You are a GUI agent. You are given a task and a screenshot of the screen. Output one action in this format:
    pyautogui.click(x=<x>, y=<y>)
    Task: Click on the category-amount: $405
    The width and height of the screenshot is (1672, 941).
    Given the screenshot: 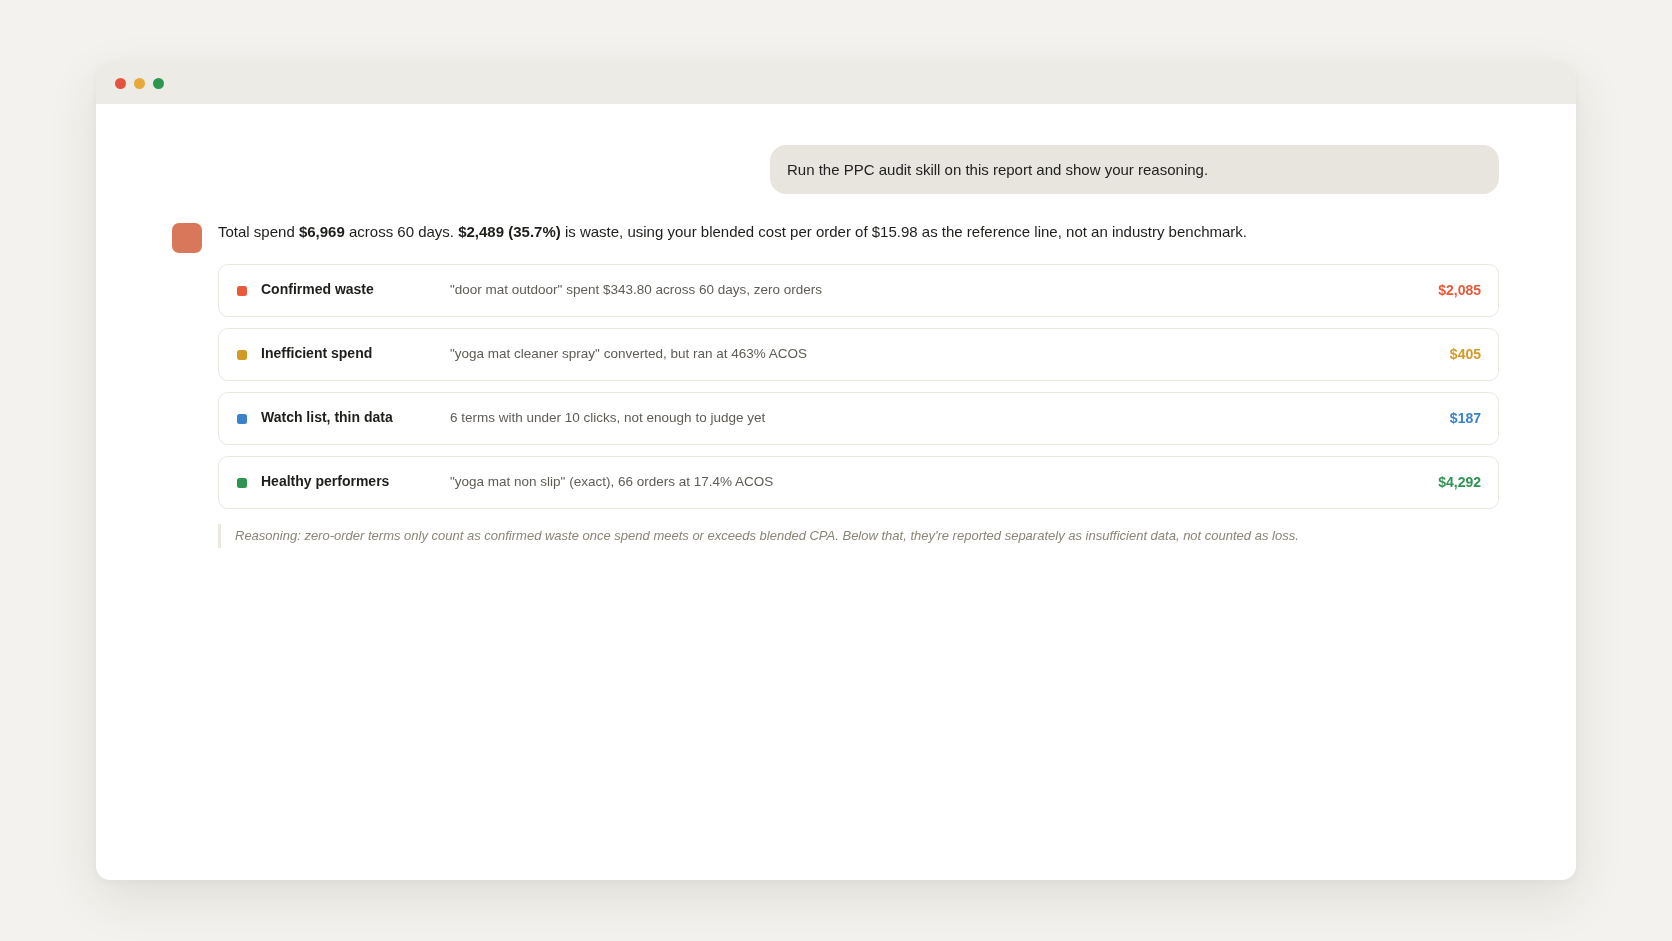 What is the action you would take?
    pyautogui.click(x=1465, y=354)
    